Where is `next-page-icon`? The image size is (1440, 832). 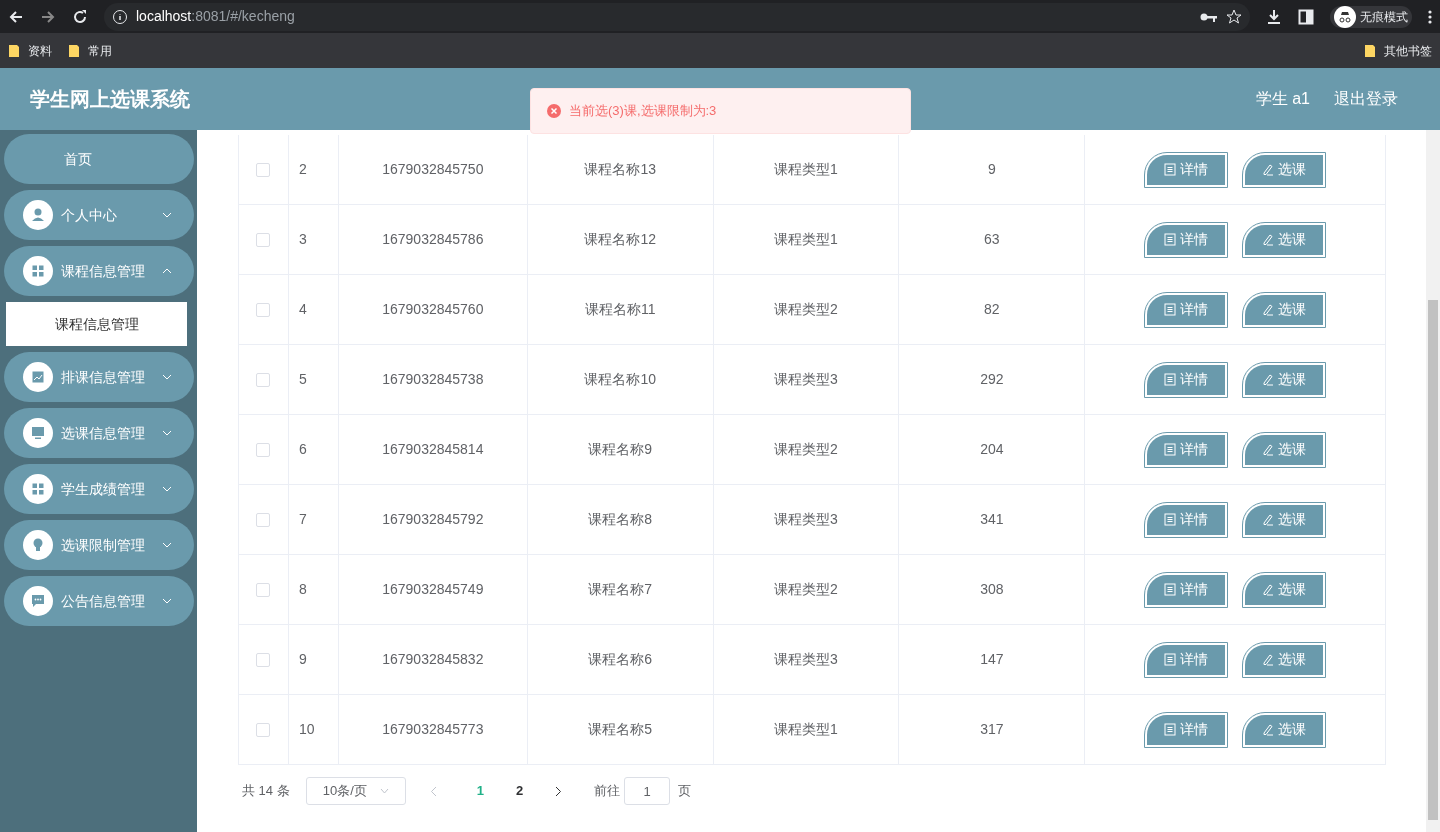 next-page-icon is located at coordinates (559, 791).